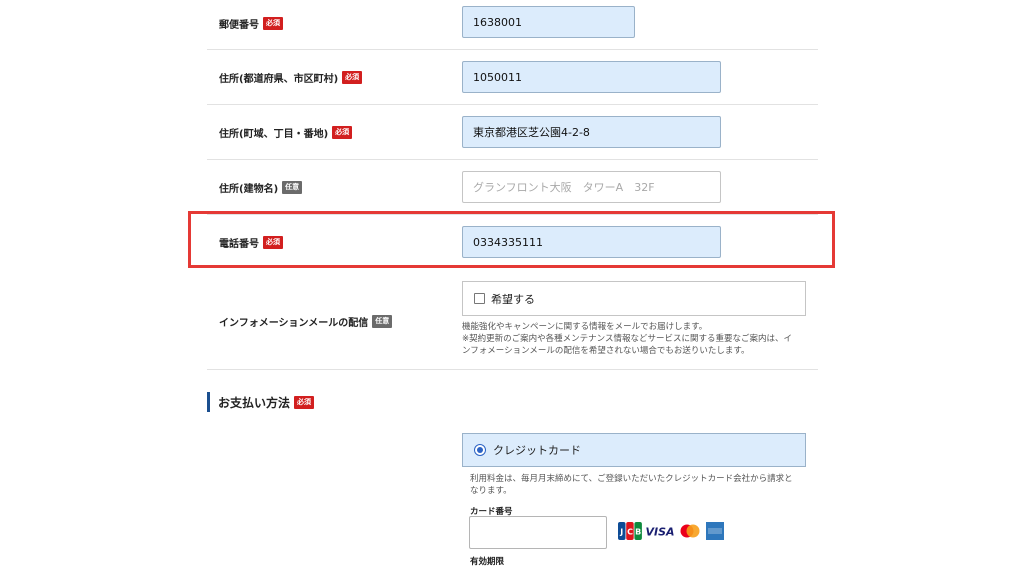  Describe the element at coordinates (634, 298) in the screenshot. I see `newsletter-checkbox-field: 希望する` at that location.